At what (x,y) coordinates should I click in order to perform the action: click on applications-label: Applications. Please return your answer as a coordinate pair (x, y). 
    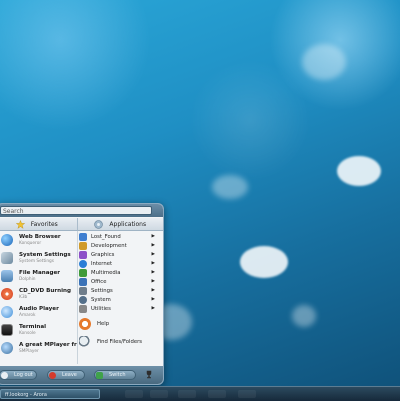
    Looking at the image, I should click on (128, 224).